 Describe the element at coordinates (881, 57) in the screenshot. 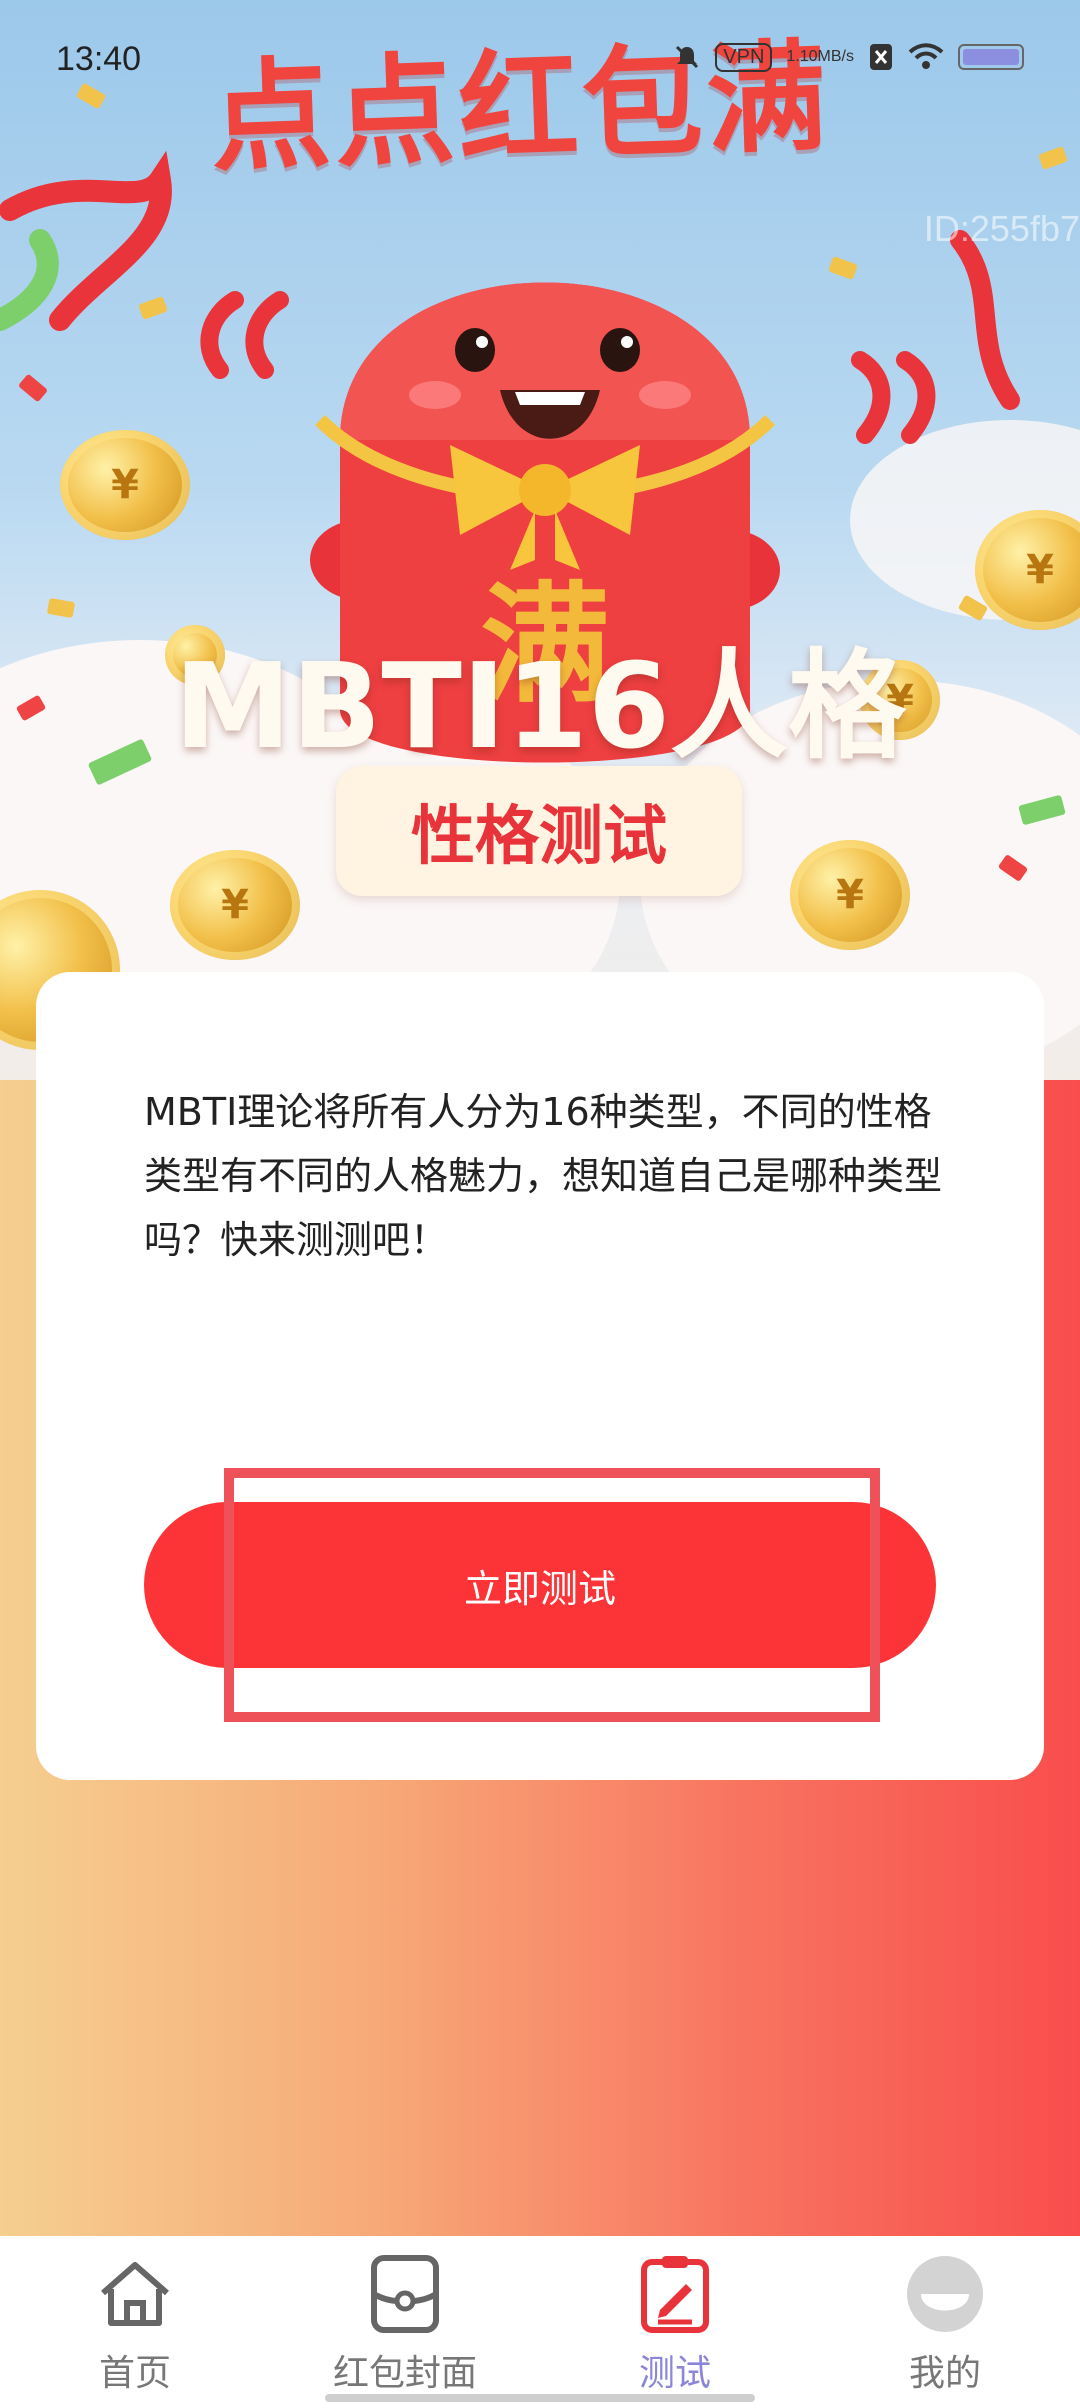

I see `sim-icon` at that location.